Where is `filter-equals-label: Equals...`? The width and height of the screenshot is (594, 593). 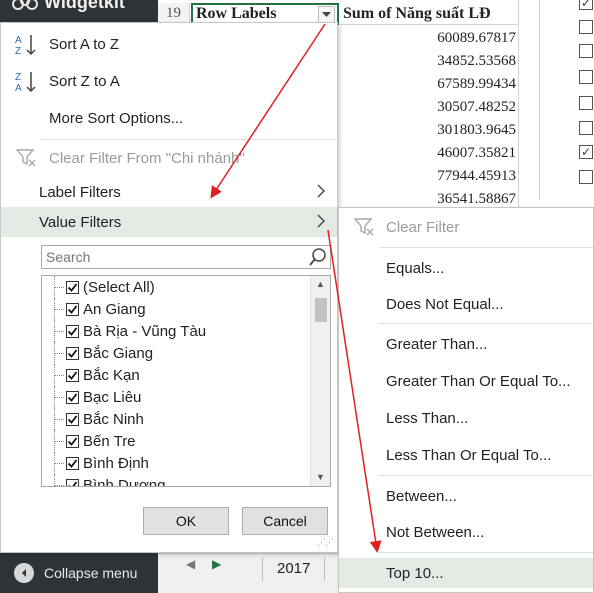 filter-equals-label: Equals... is located at coordinates (415, 268).